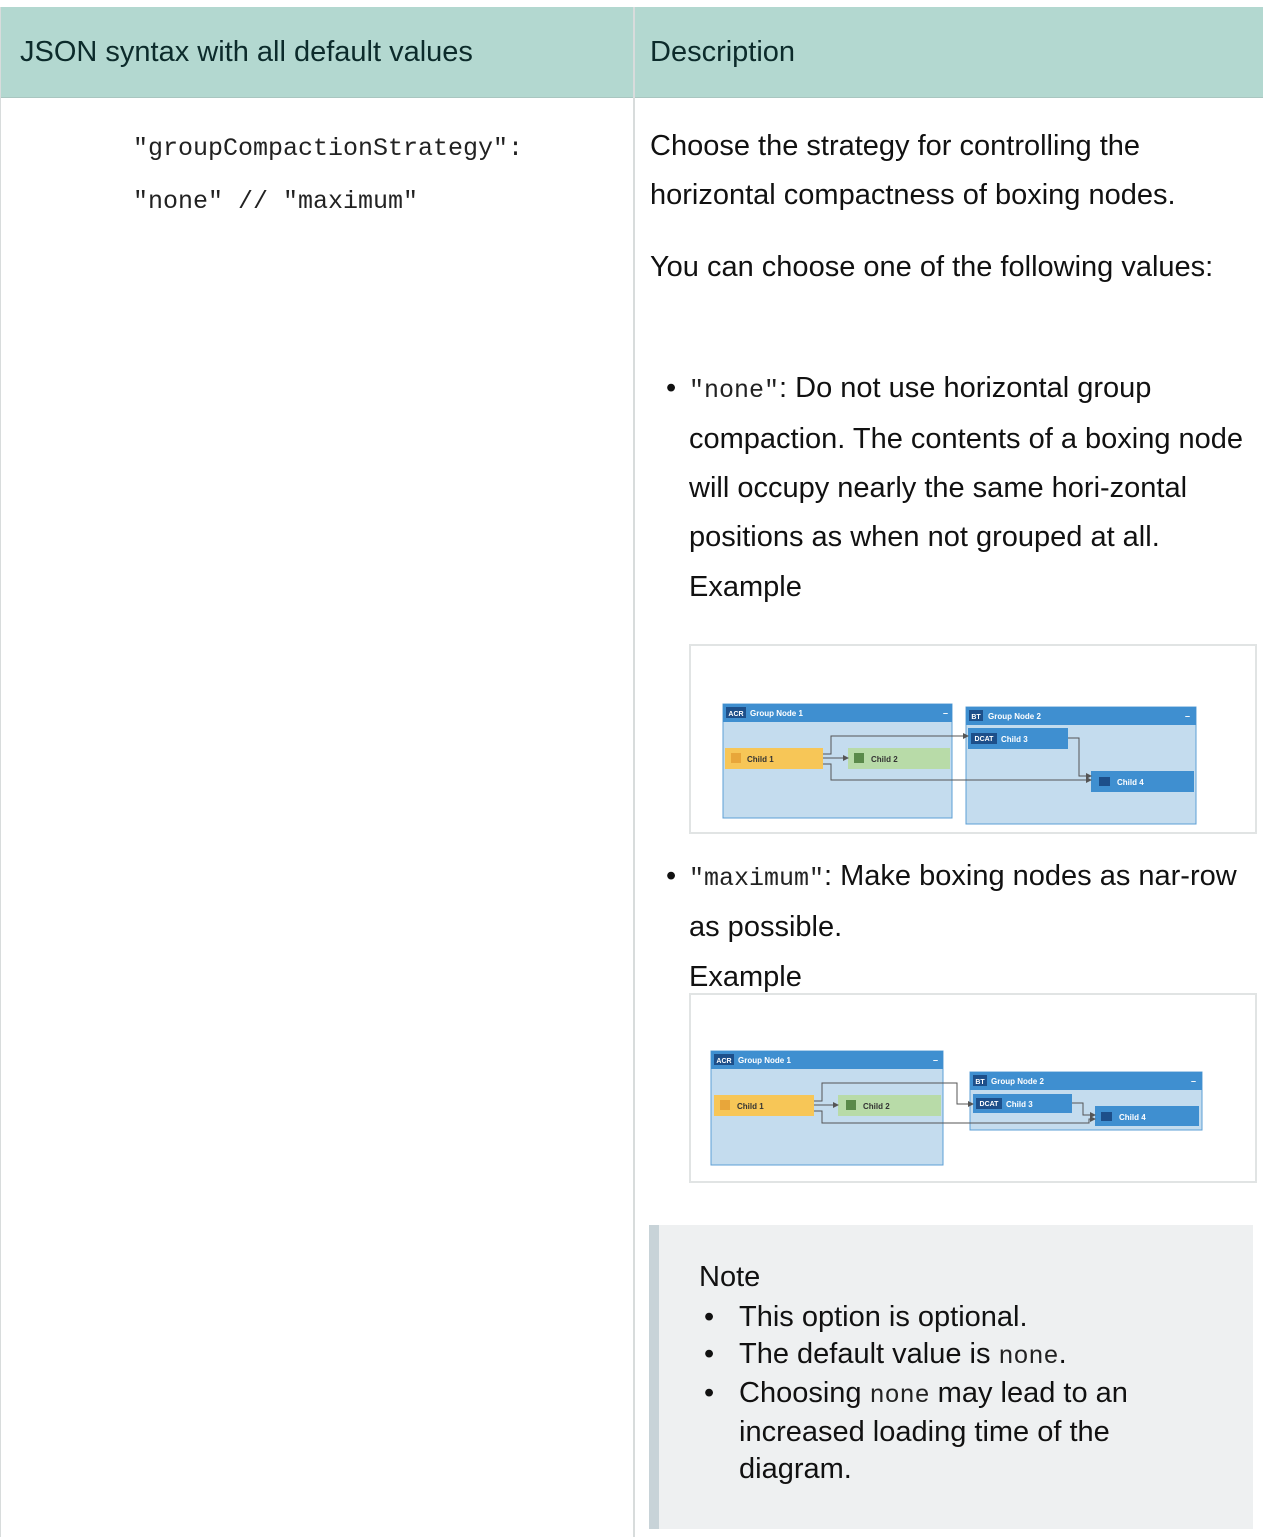 Image resolution: width=1263 pixels, height=1537 pixels. Describe the element at coordinates (990, 1104) in the screenshot. I see `svg-text: DCAT` at that location.